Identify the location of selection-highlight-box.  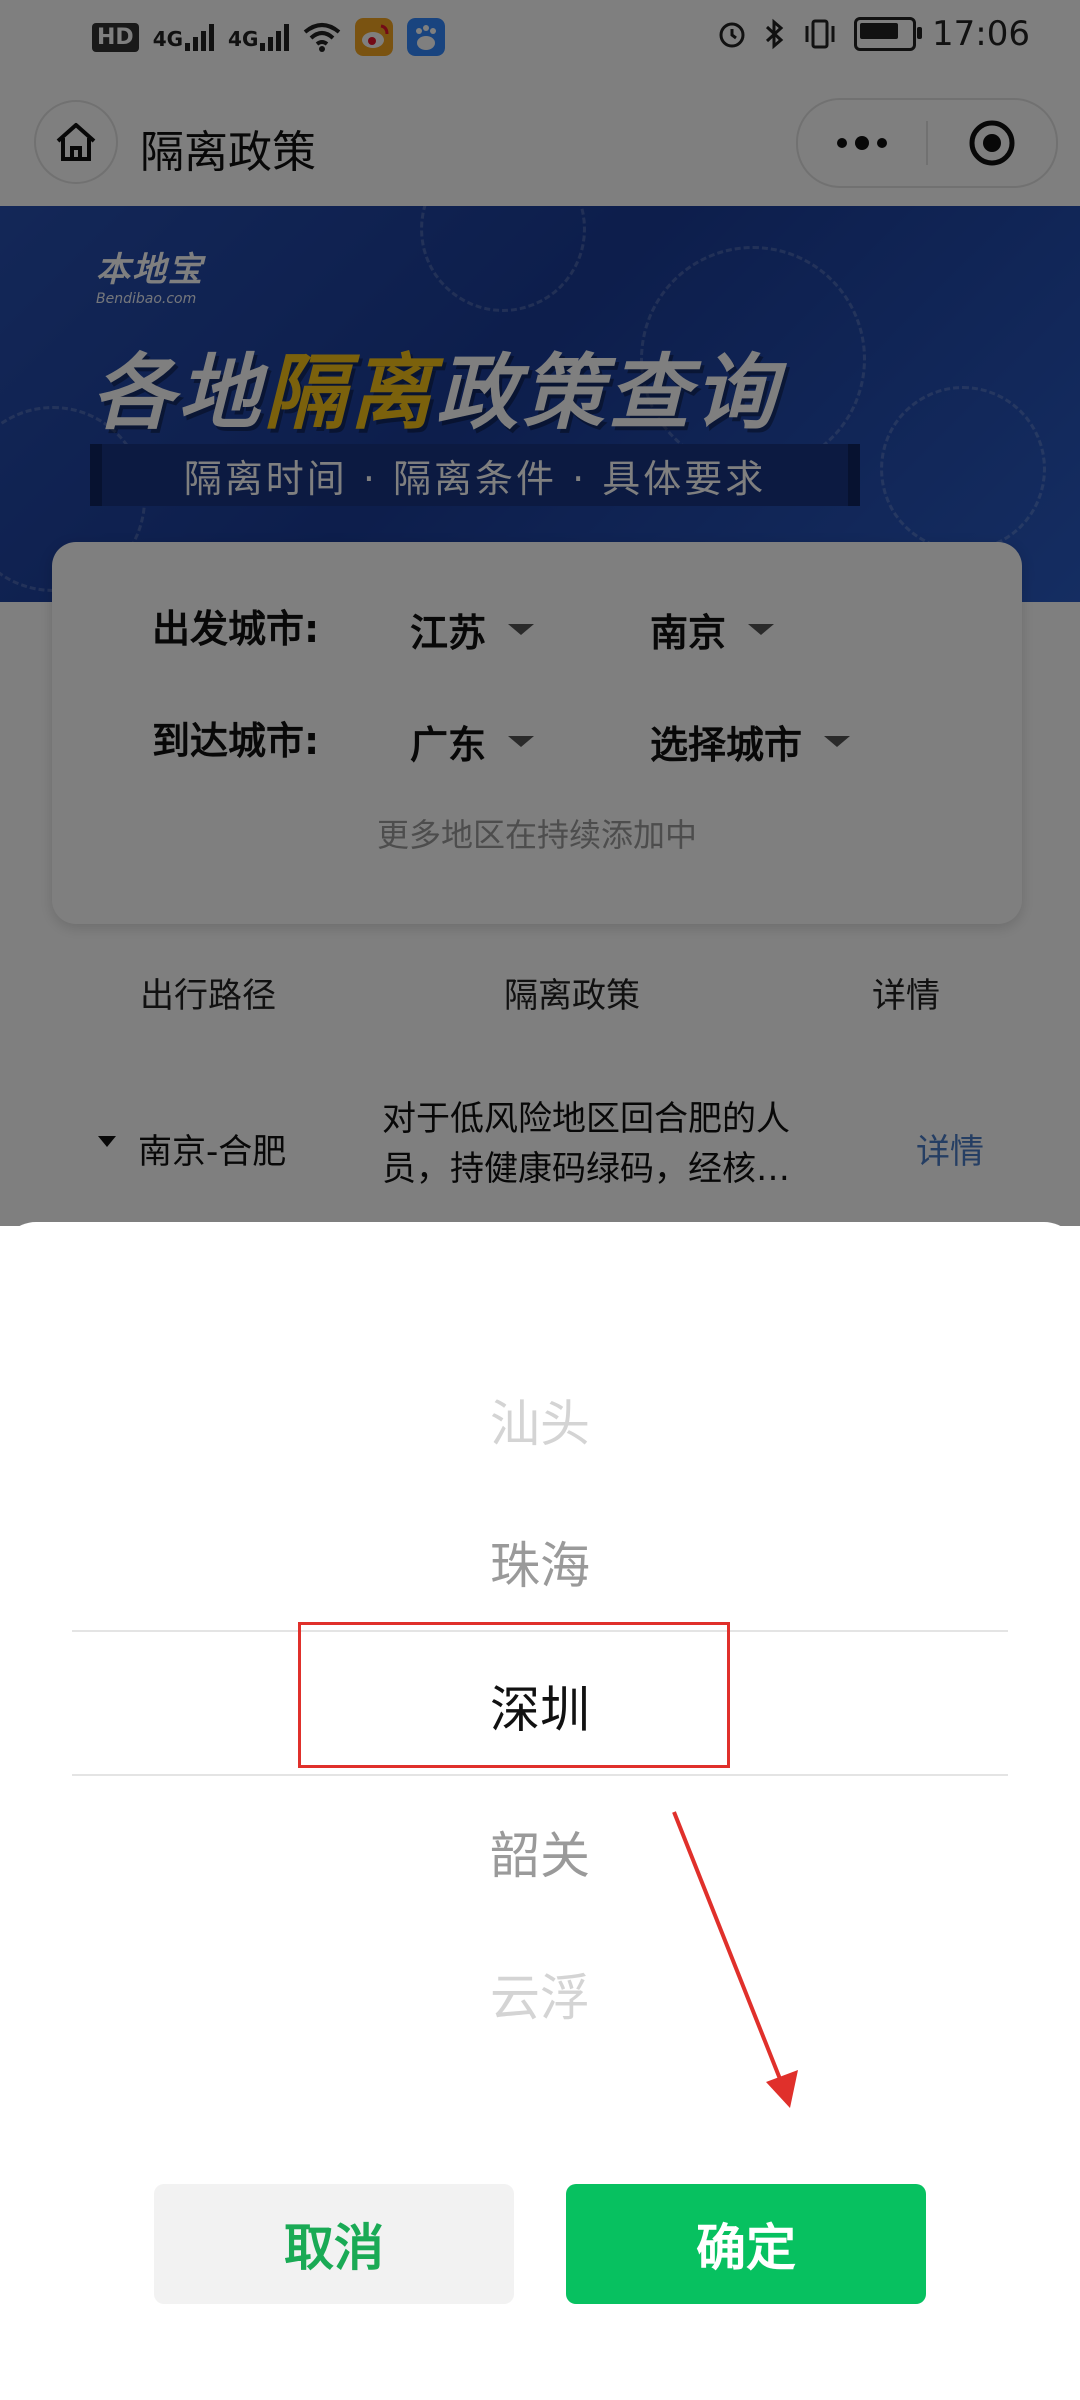
(514, 1695).